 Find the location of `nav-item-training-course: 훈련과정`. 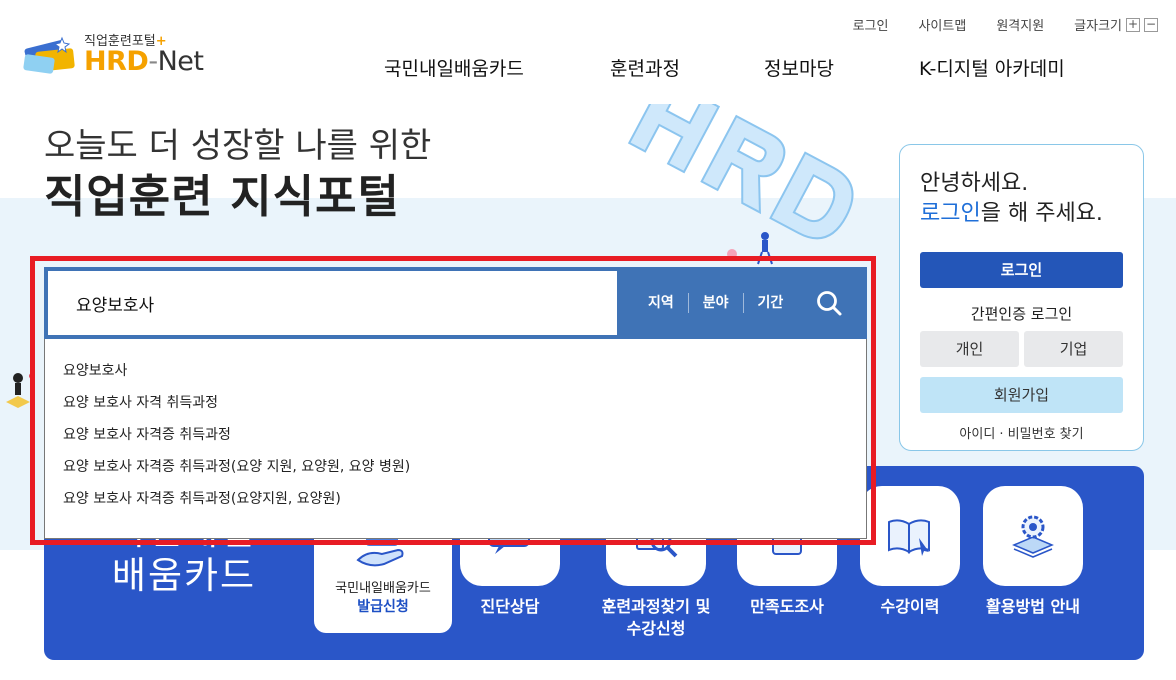

nav-item-training-course: 훈련과정 is located at coordinates (687, 67).